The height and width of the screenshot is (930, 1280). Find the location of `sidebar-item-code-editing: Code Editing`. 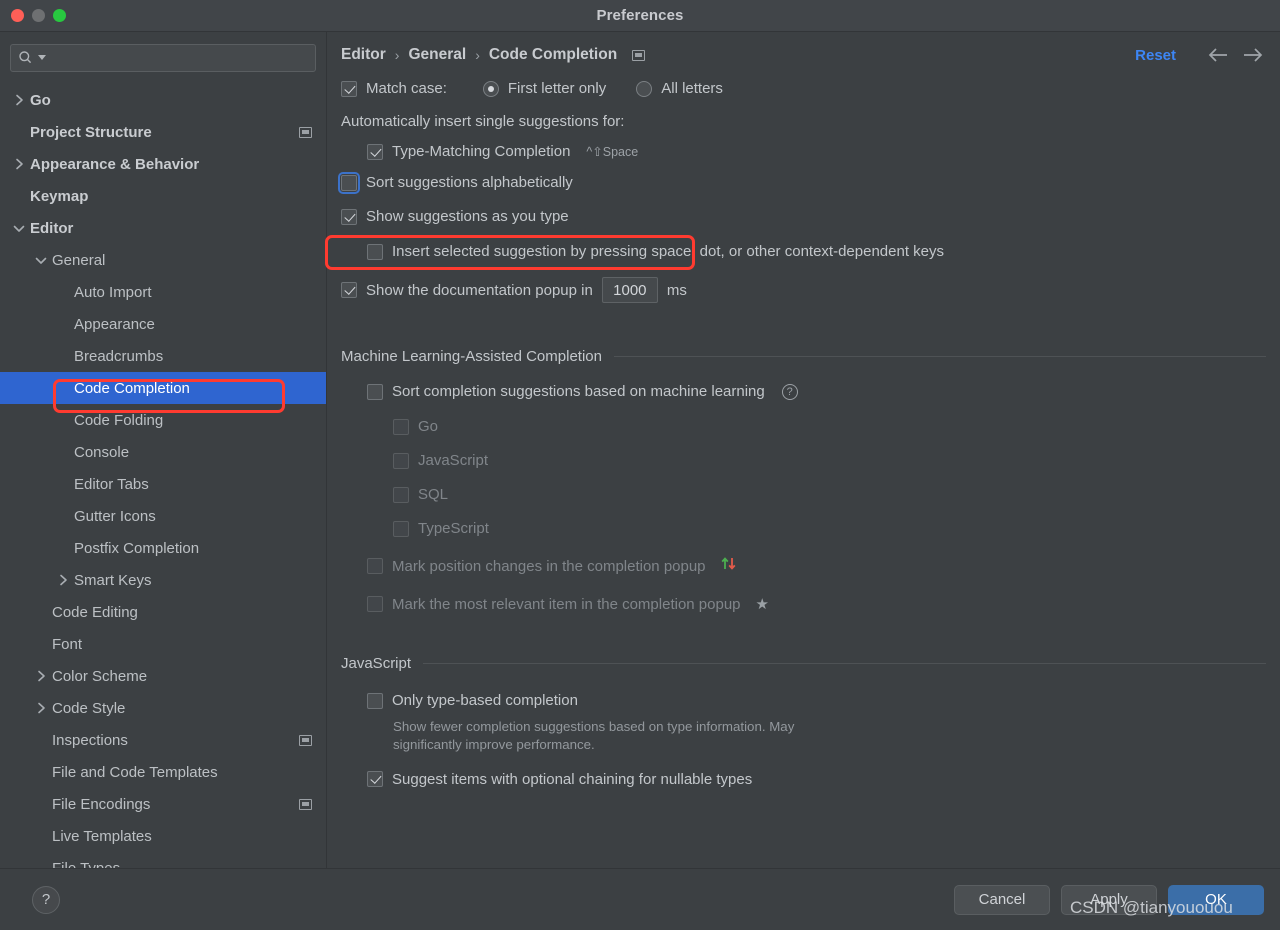

sidebar-item-code-editing: Code Editing is located at coordinates (163, 612).